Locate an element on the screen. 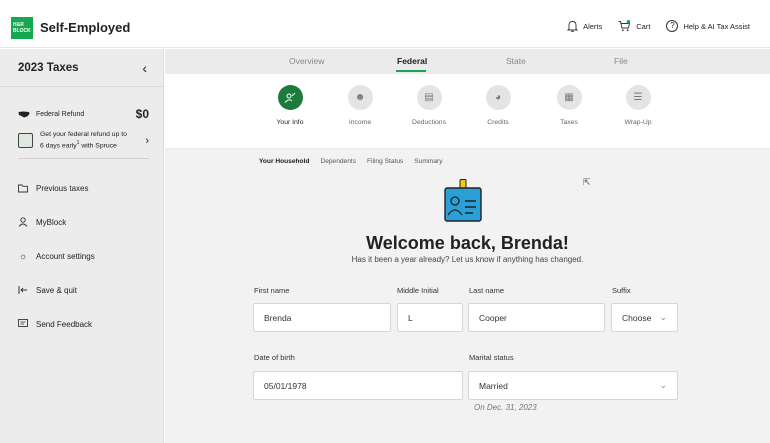  checklist-icon: ☰ is located at coordinates (638, 97).